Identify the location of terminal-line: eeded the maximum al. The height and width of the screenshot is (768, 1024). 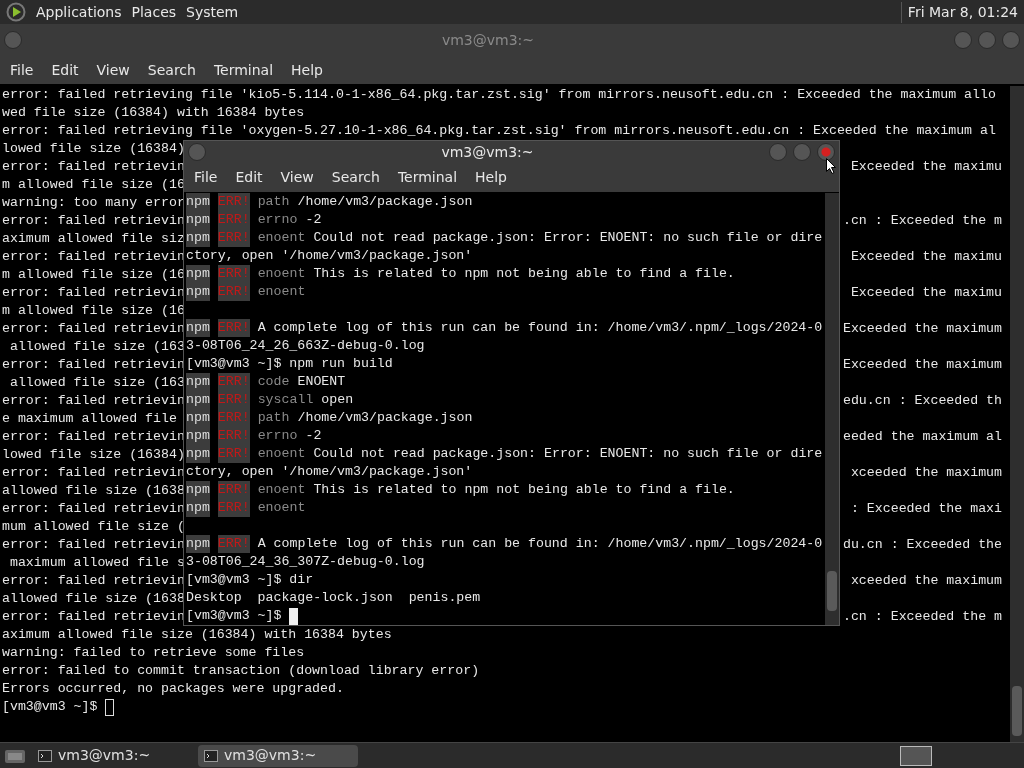
(922, 437).